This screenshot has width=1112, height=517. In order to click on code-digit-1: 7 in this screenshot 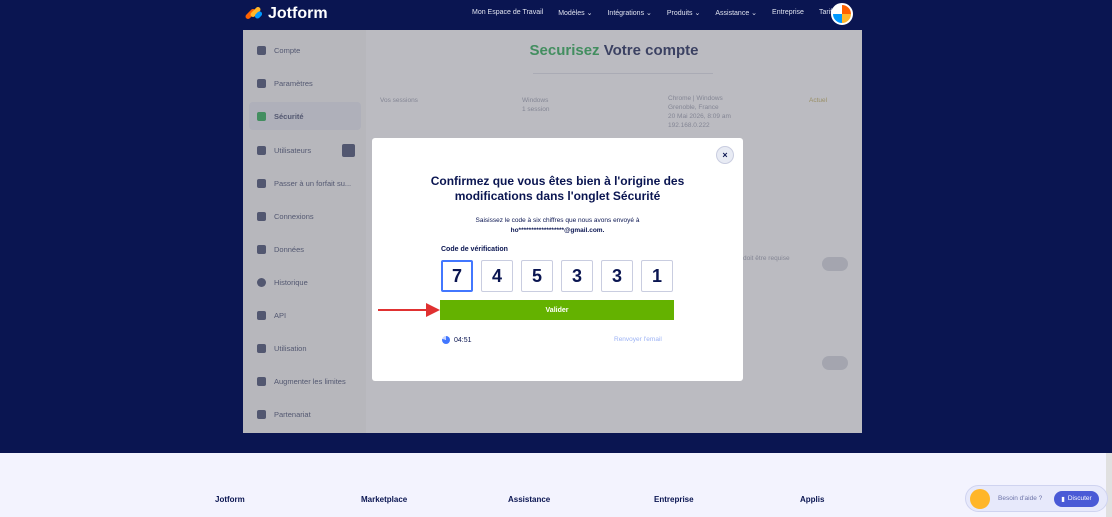, I will do `click(457, 276)`.